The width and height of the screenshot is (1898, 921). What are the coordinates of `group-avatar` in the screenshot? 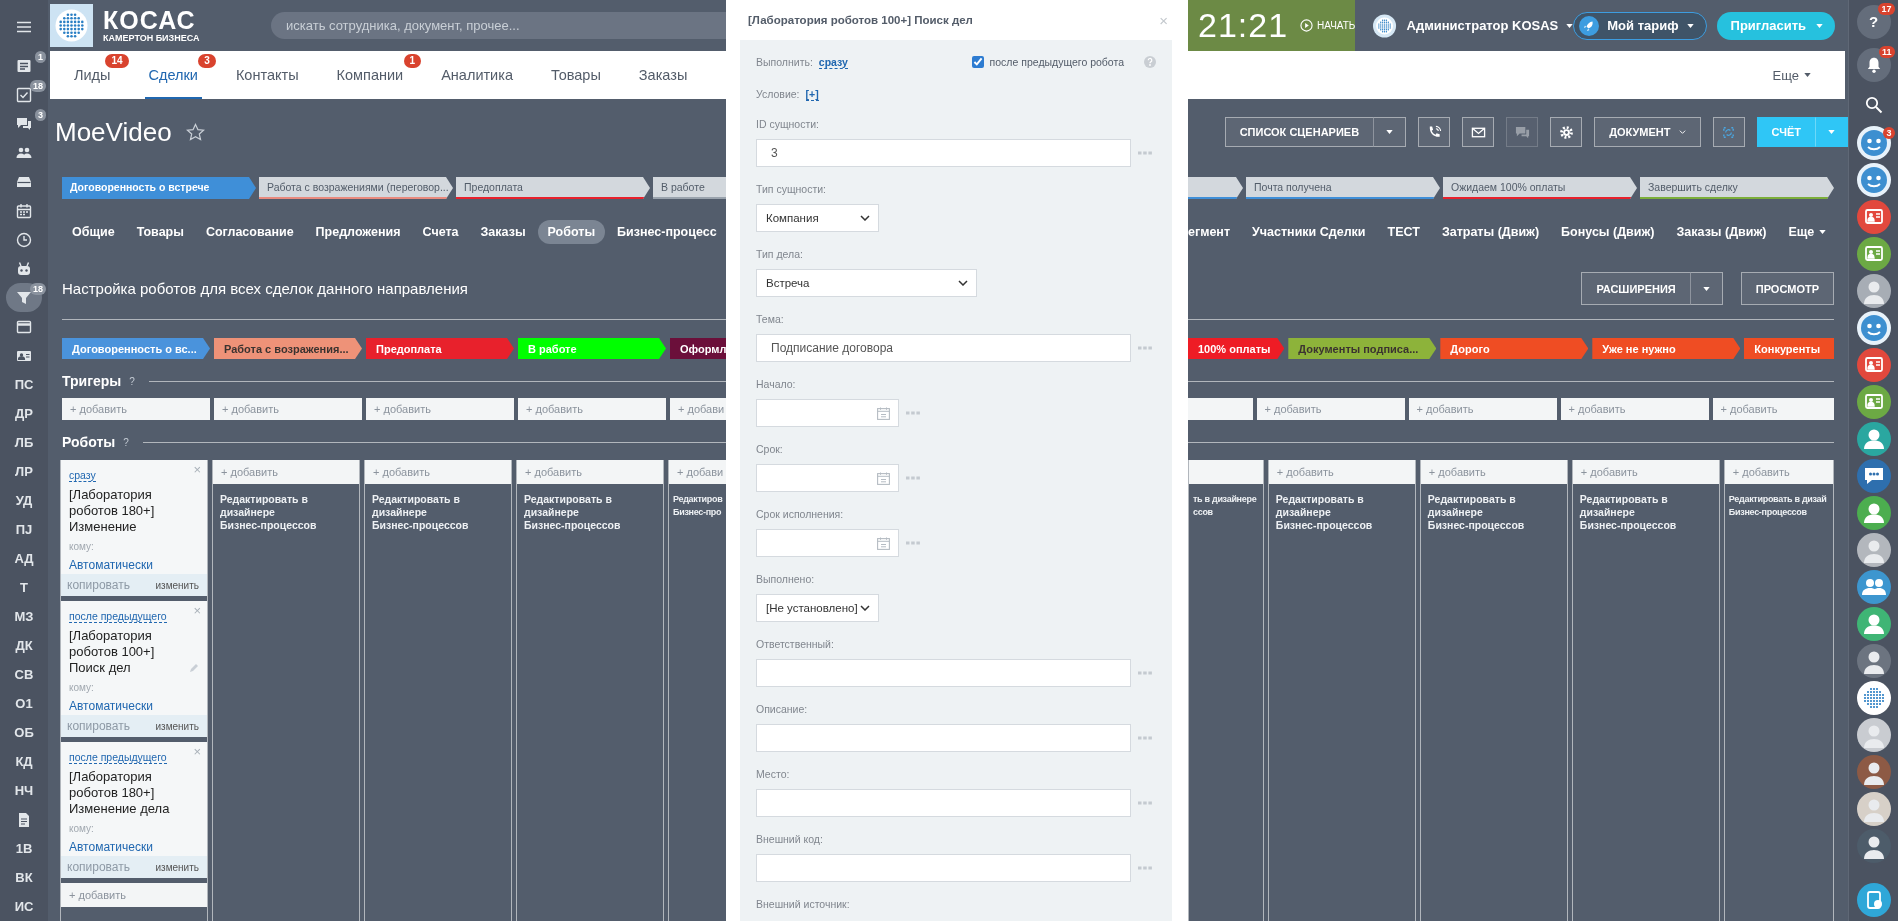 It's located at (1873, 586).